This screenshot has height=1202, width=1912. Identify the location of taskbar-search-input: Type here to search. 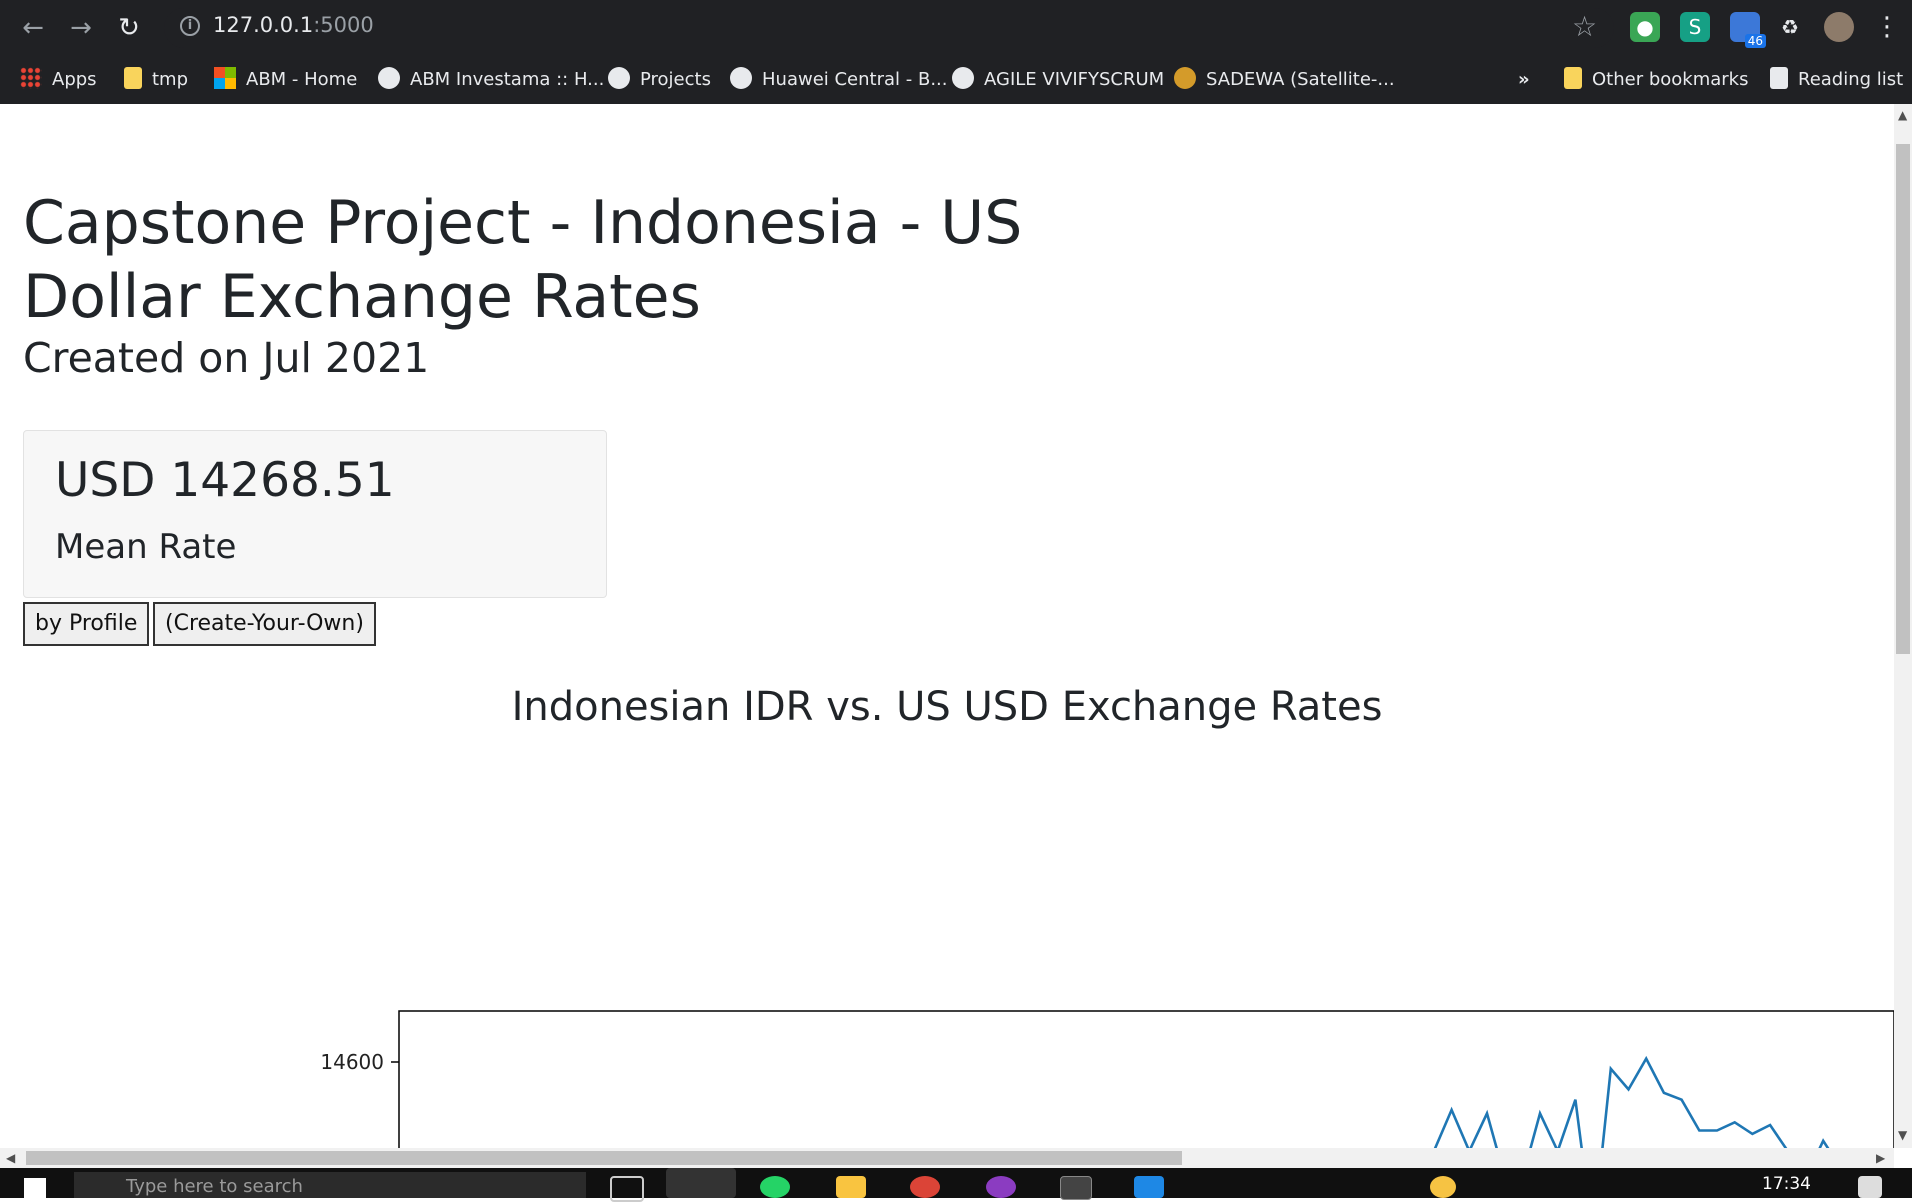
(330, 1185).